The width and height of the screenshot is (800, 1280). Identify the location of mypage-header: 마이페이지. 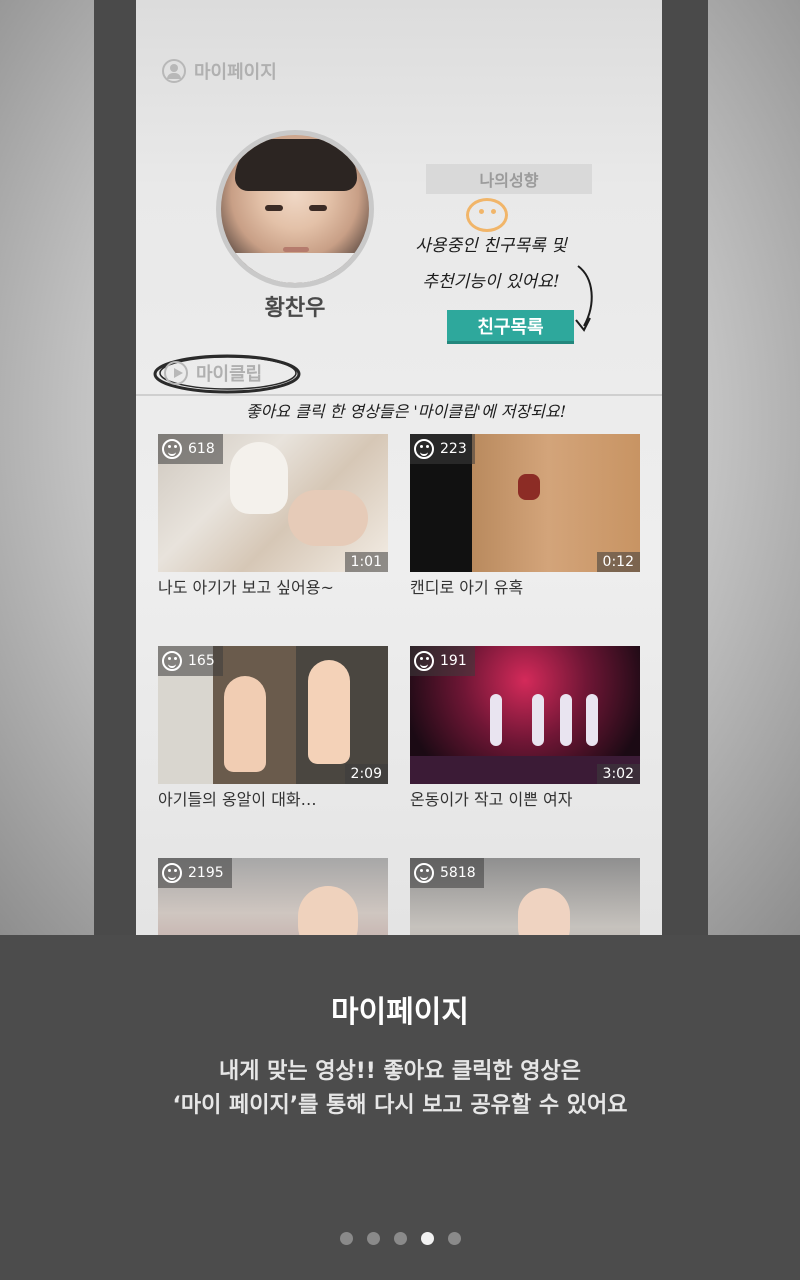
(219, 71).